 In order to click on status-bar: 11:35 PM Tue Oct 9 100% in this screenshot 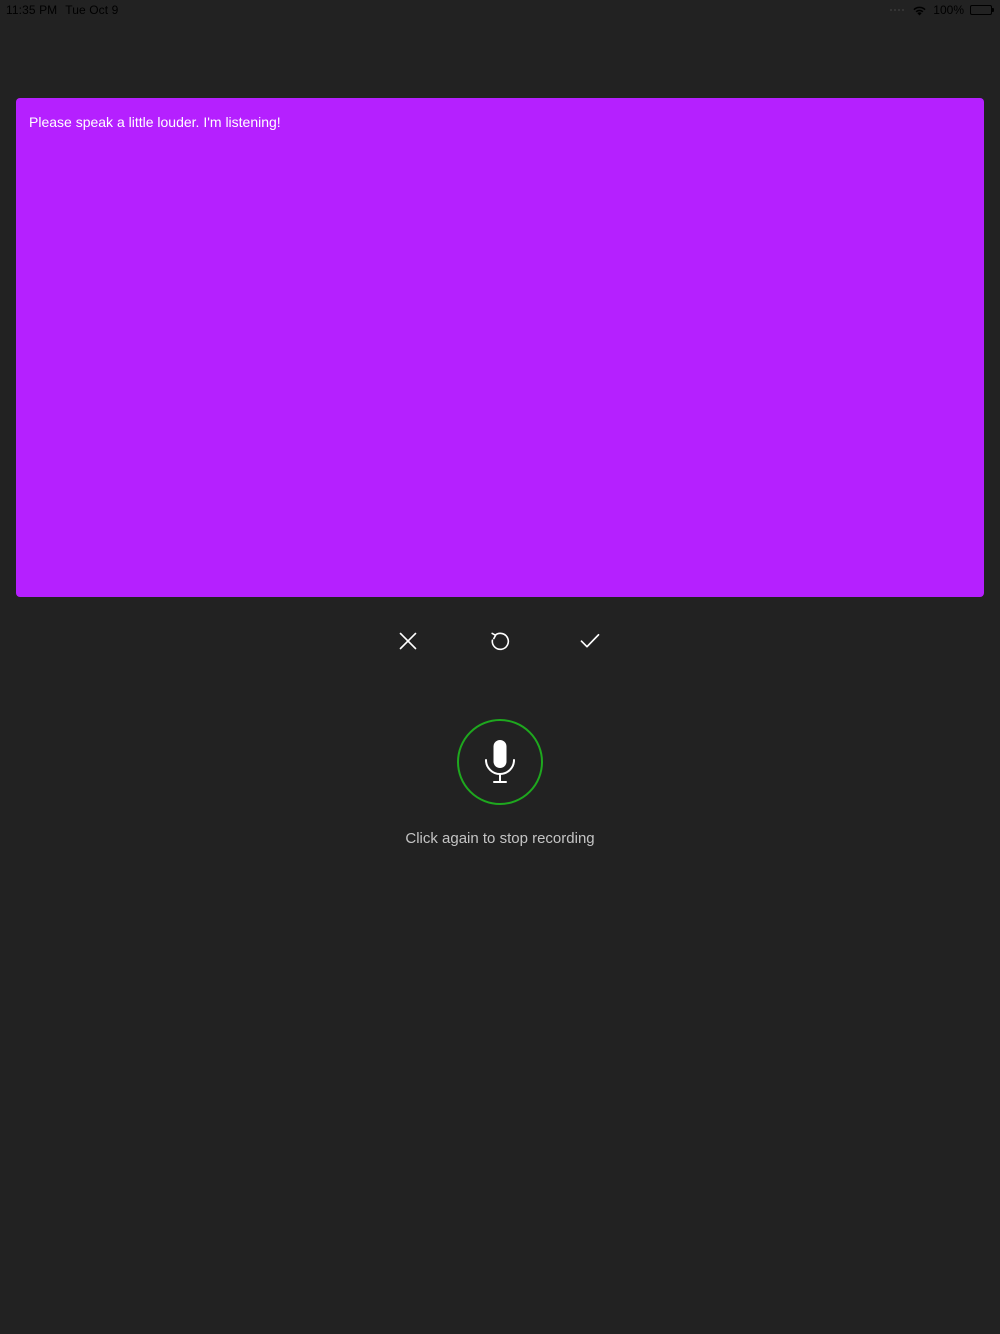, I will do `click(500, 10)`.